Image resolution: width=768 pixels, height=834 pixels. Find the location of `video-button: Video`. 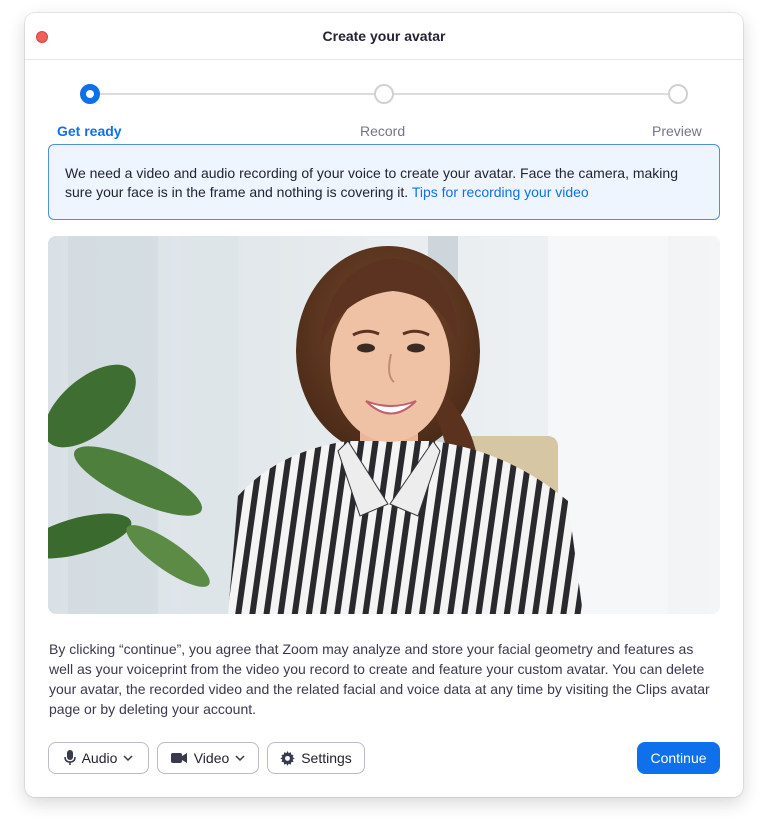

video-button: Video is located at coordinates (208, 758).